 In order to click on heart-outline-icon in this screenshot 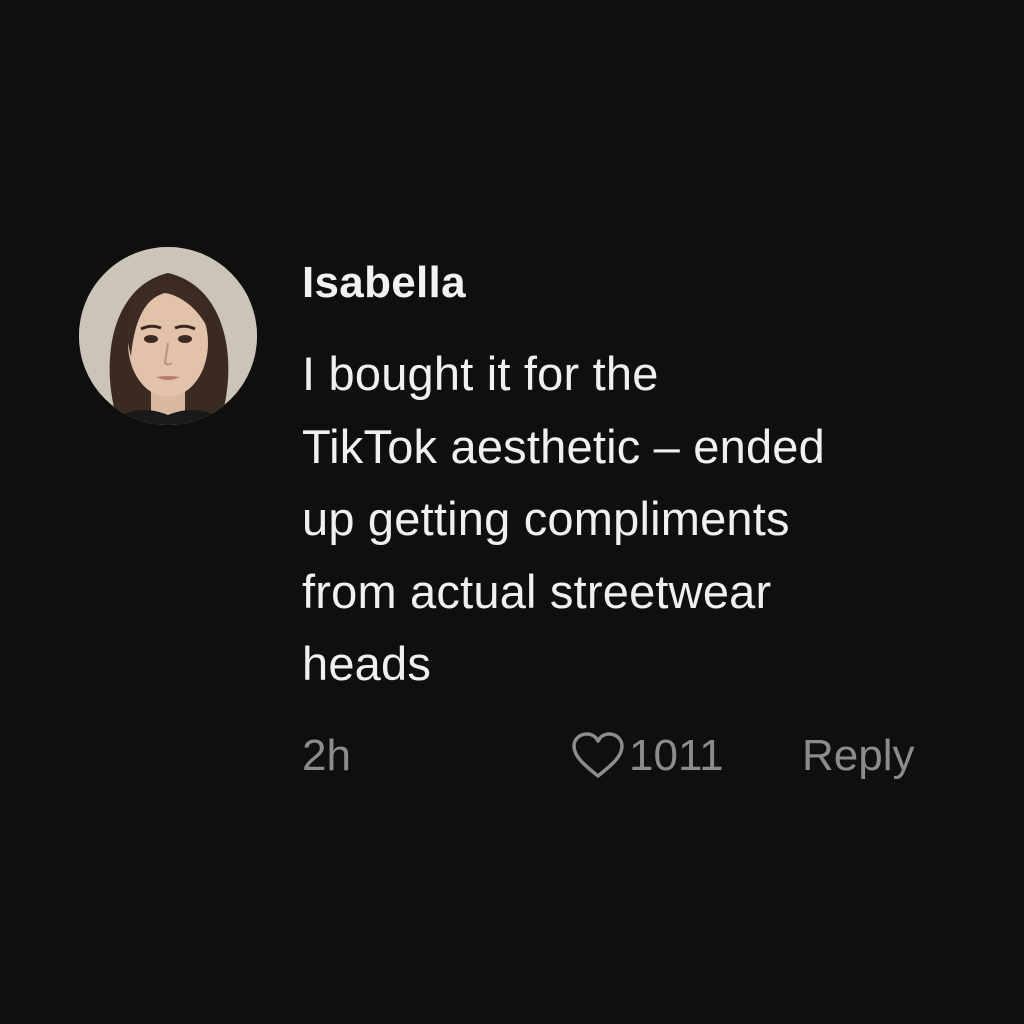, I will do `click(598, 756)`.